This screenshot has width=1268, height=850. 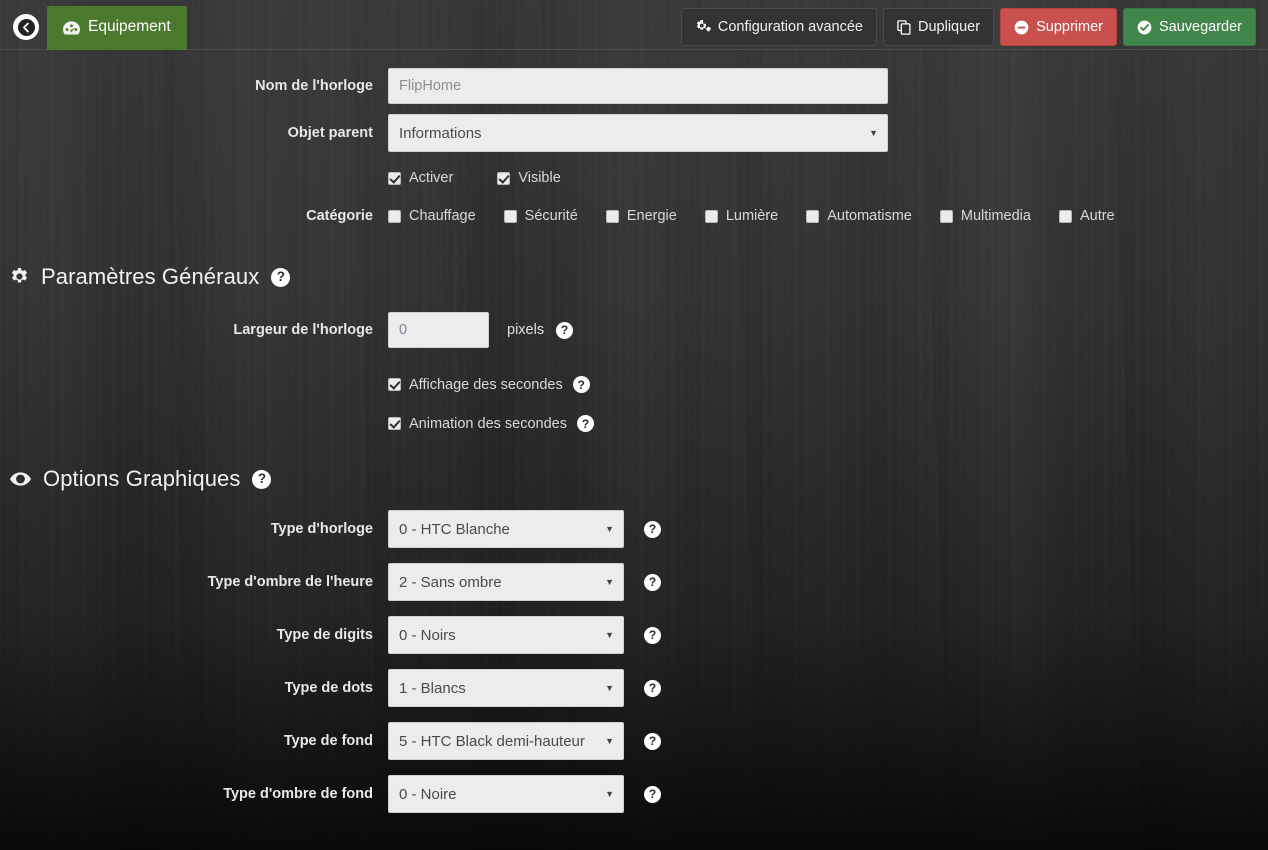 What do you see at coordinates (949, 26) in the screenshot?
I see `duplicate-label: Dupliquer` at bounding box center [949, 26].